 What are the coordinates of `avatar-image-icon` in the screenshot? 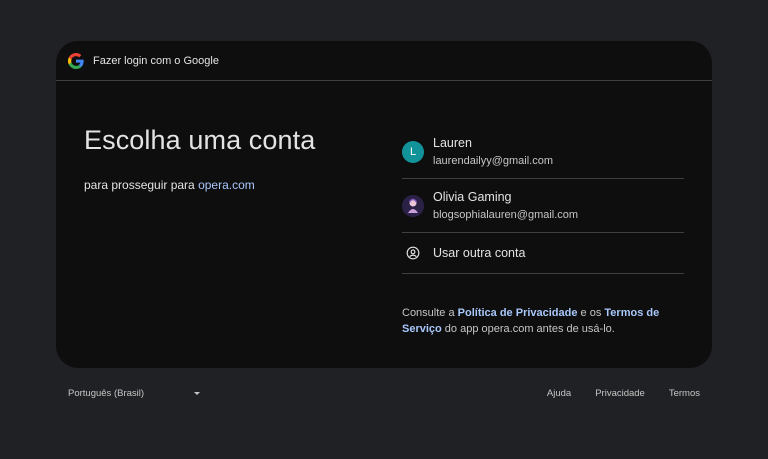 It's located at (413, 205).